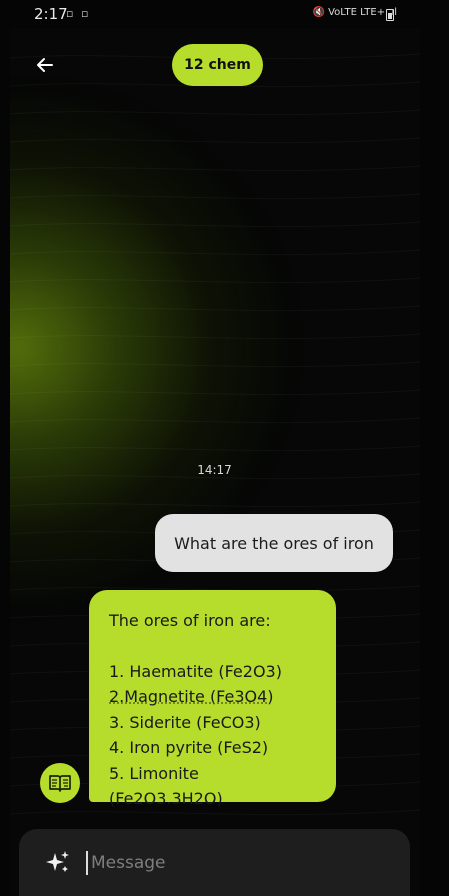 This screenshot has height=896, width=449. Describe the element at coordinates (354, 12) in the screenshot. I see `status-signal-indicators: 🔇 VoLTE LTE+ .ıl` at that location.